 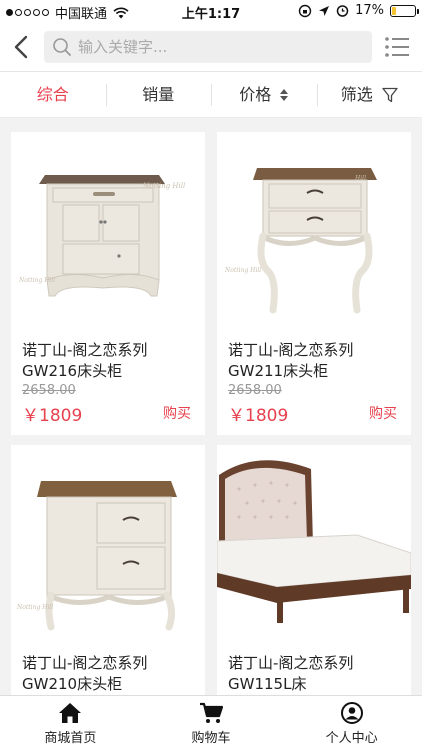 What do you see at coordinates (284, 95) in the screenshot?
I see `sort-updown-icon` at bounding box center [284, 95].